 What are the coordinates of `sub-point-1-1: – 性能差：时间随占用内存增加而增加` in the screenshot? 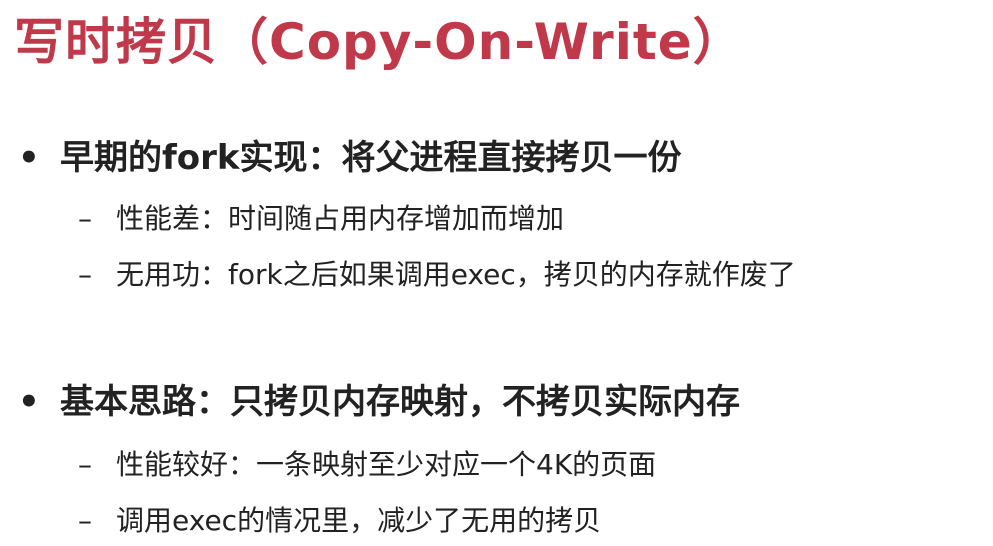 It's located at (321, 219).